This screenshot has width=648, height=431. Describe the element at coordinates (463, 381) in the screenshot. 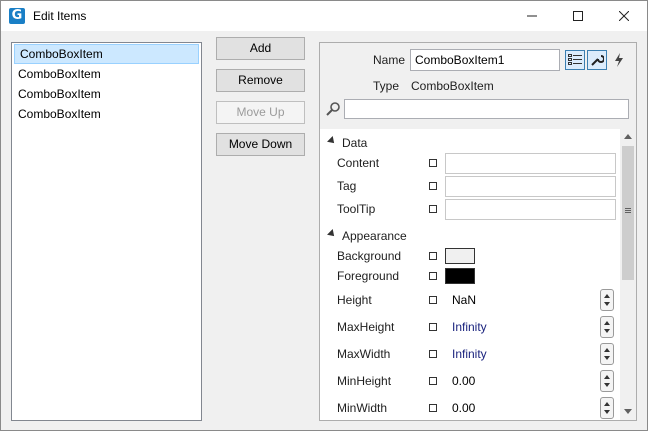

I see `minheight-value: 0.00` at that location.